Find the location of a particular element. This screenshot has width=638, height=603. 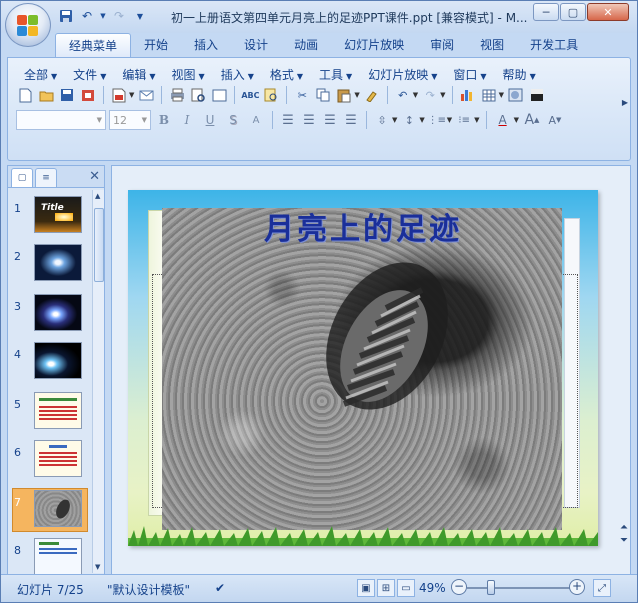

permission-icon is located at coordinates (88, 95).